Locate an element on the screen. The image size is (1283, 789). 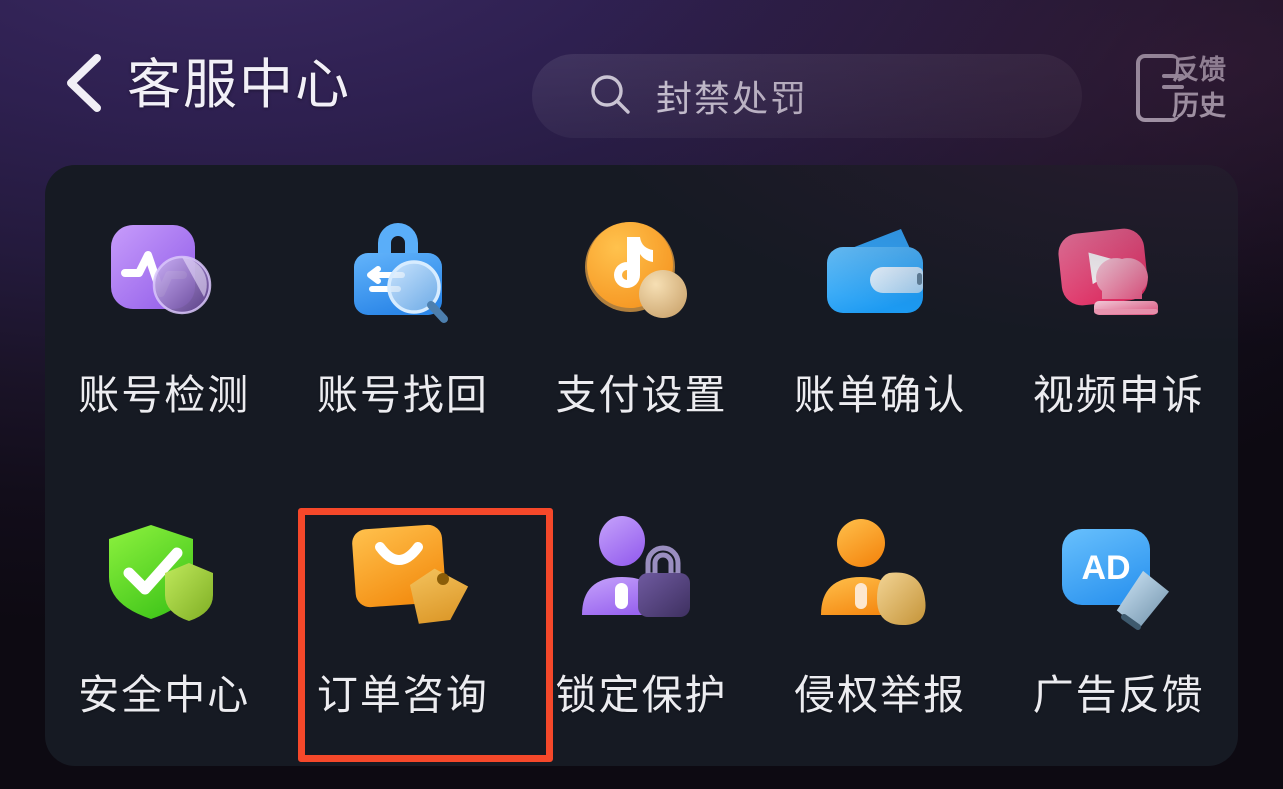
ad-feedback-icon: AD is located at coordinates (1119, 576).